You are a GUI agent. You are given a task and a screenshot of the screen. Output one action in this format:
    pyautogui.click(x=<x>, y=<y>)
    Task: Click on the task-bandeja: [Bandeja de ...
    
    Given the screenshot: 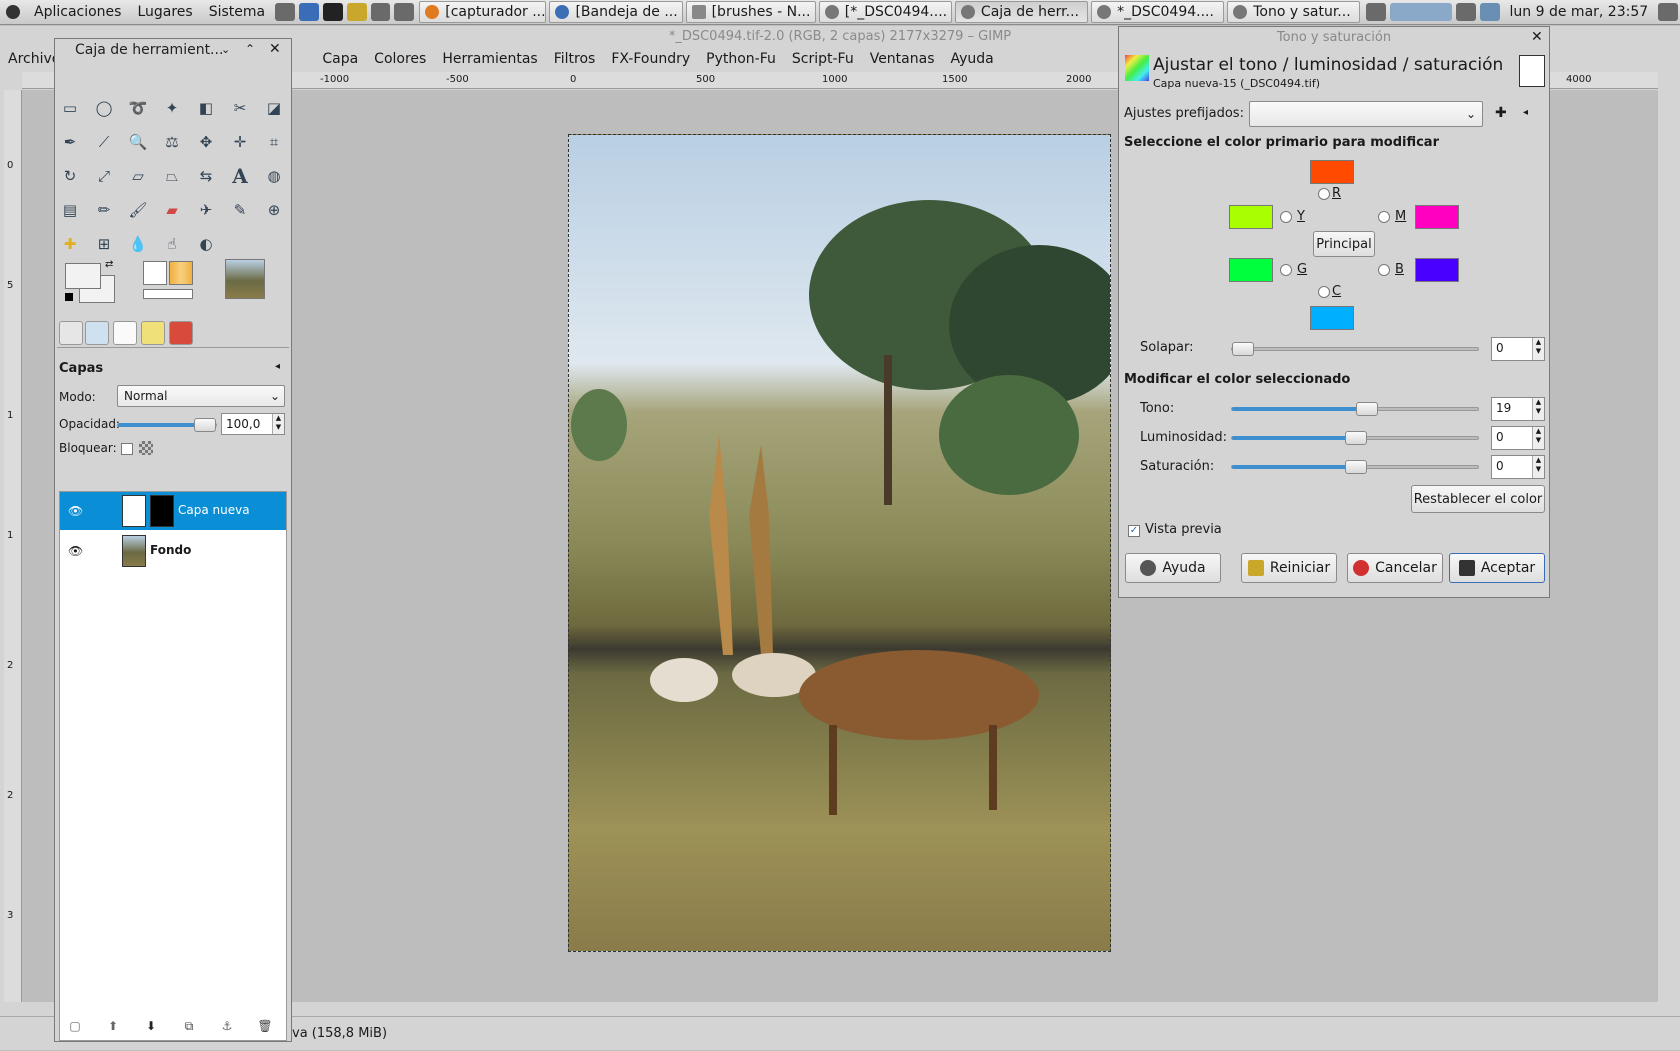 What is the action you would take?
    pyautogui.click(x=616, y=12)
    